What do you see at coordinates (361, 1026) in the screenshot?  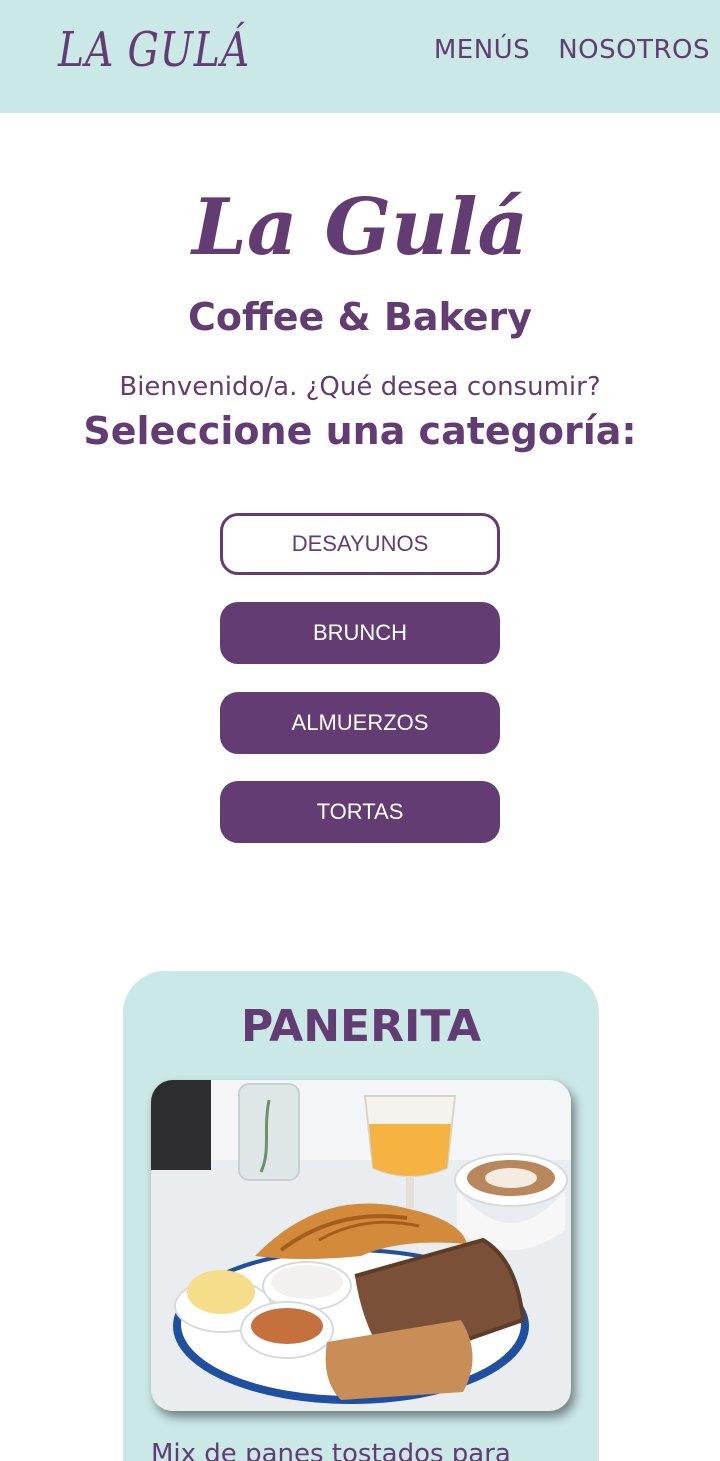 I see `product-title: PANERITA` at bounding box center [361, 1026].